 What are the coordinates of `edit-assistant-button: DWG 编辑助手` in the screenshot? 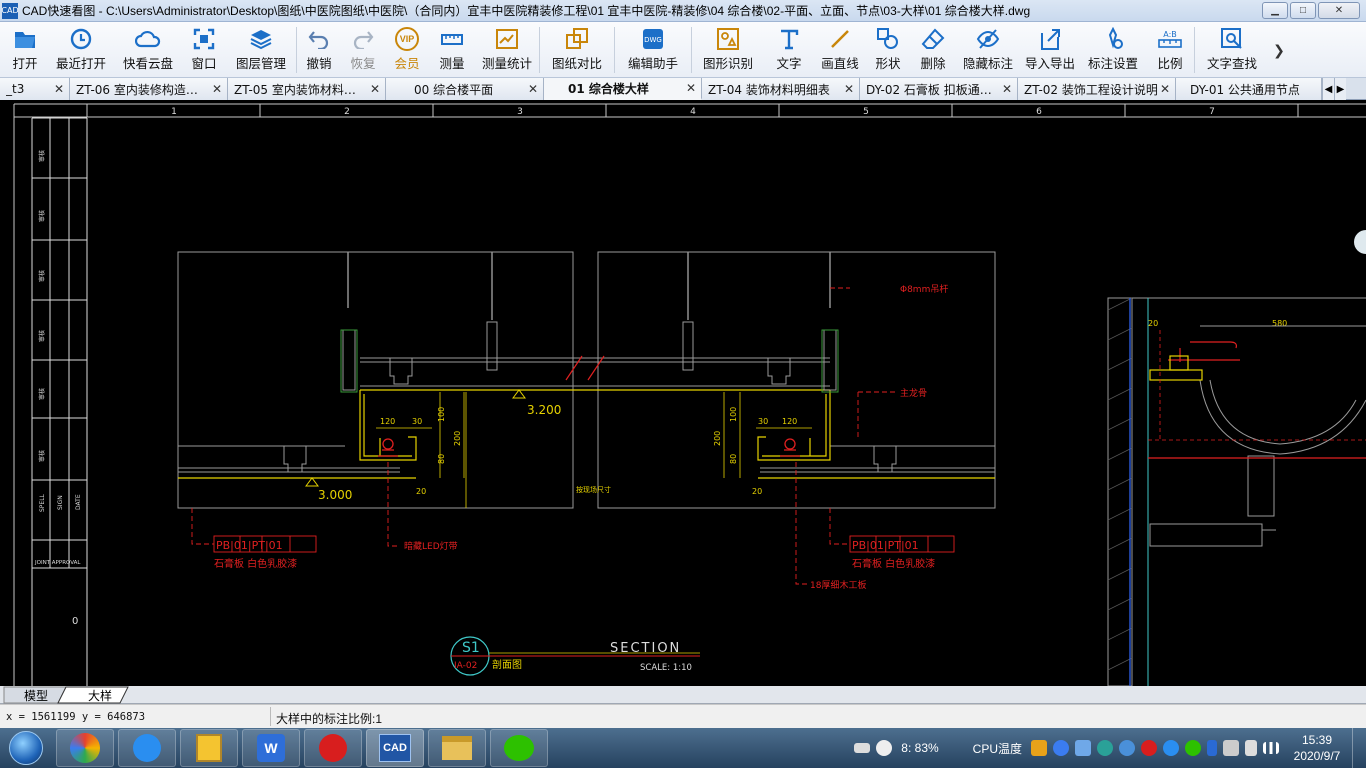 It's located at (653, 50).